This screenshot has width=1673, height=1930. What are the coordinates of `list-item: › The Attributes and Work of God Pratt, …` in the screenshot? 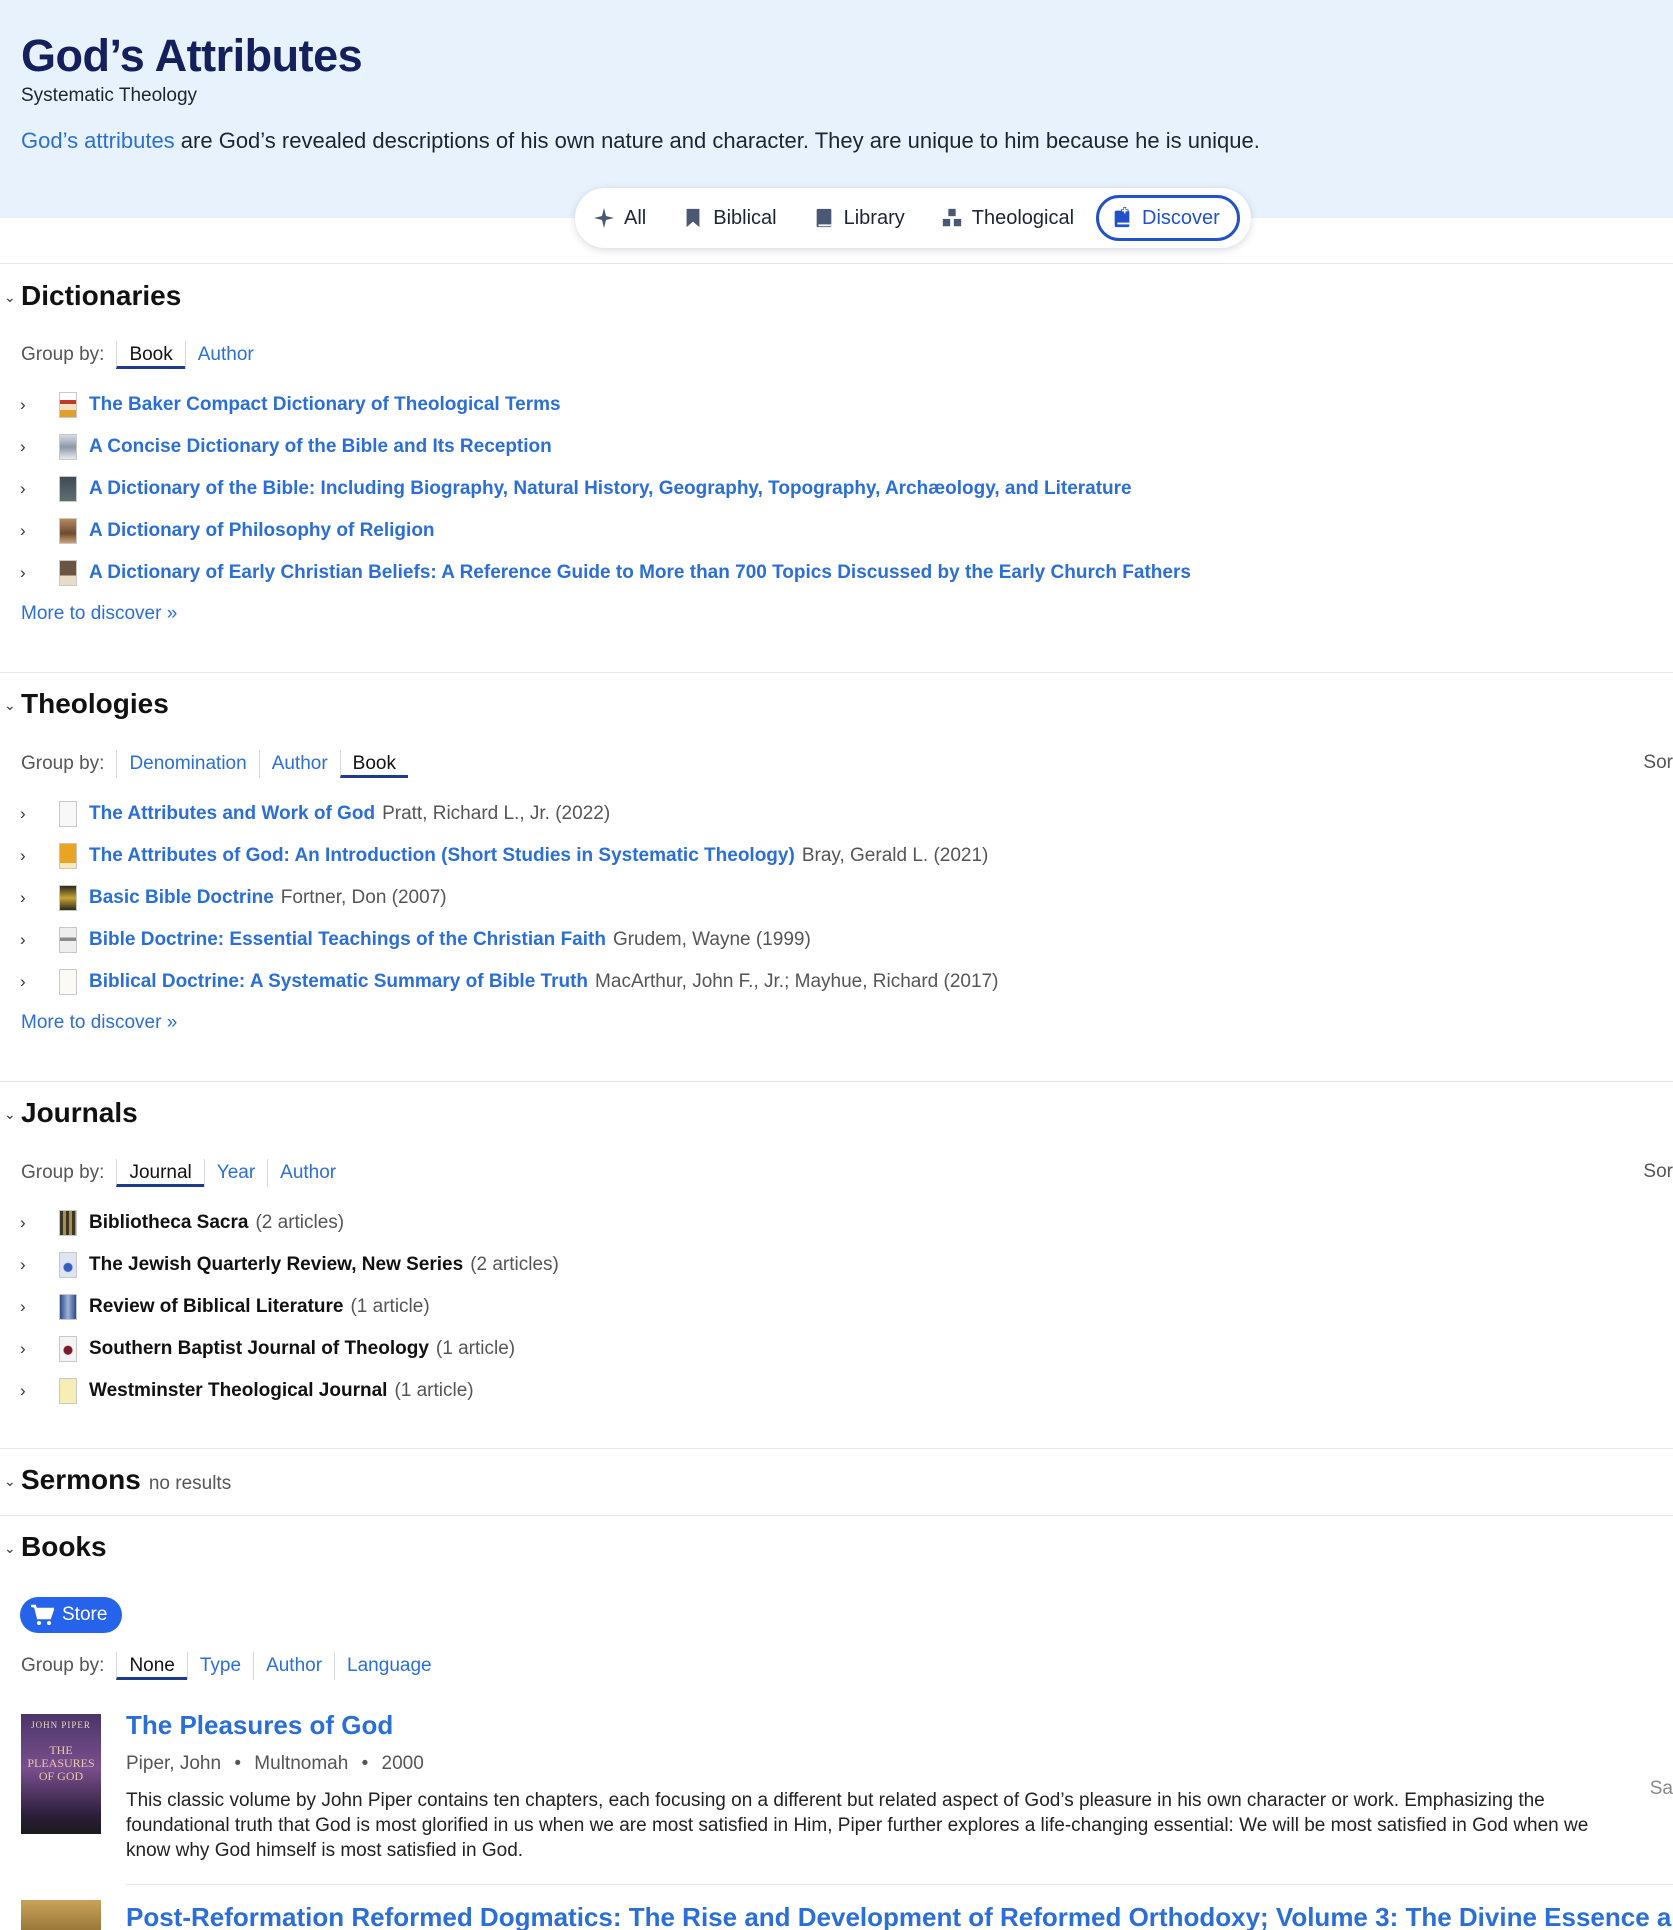 It's located at (305, 814).